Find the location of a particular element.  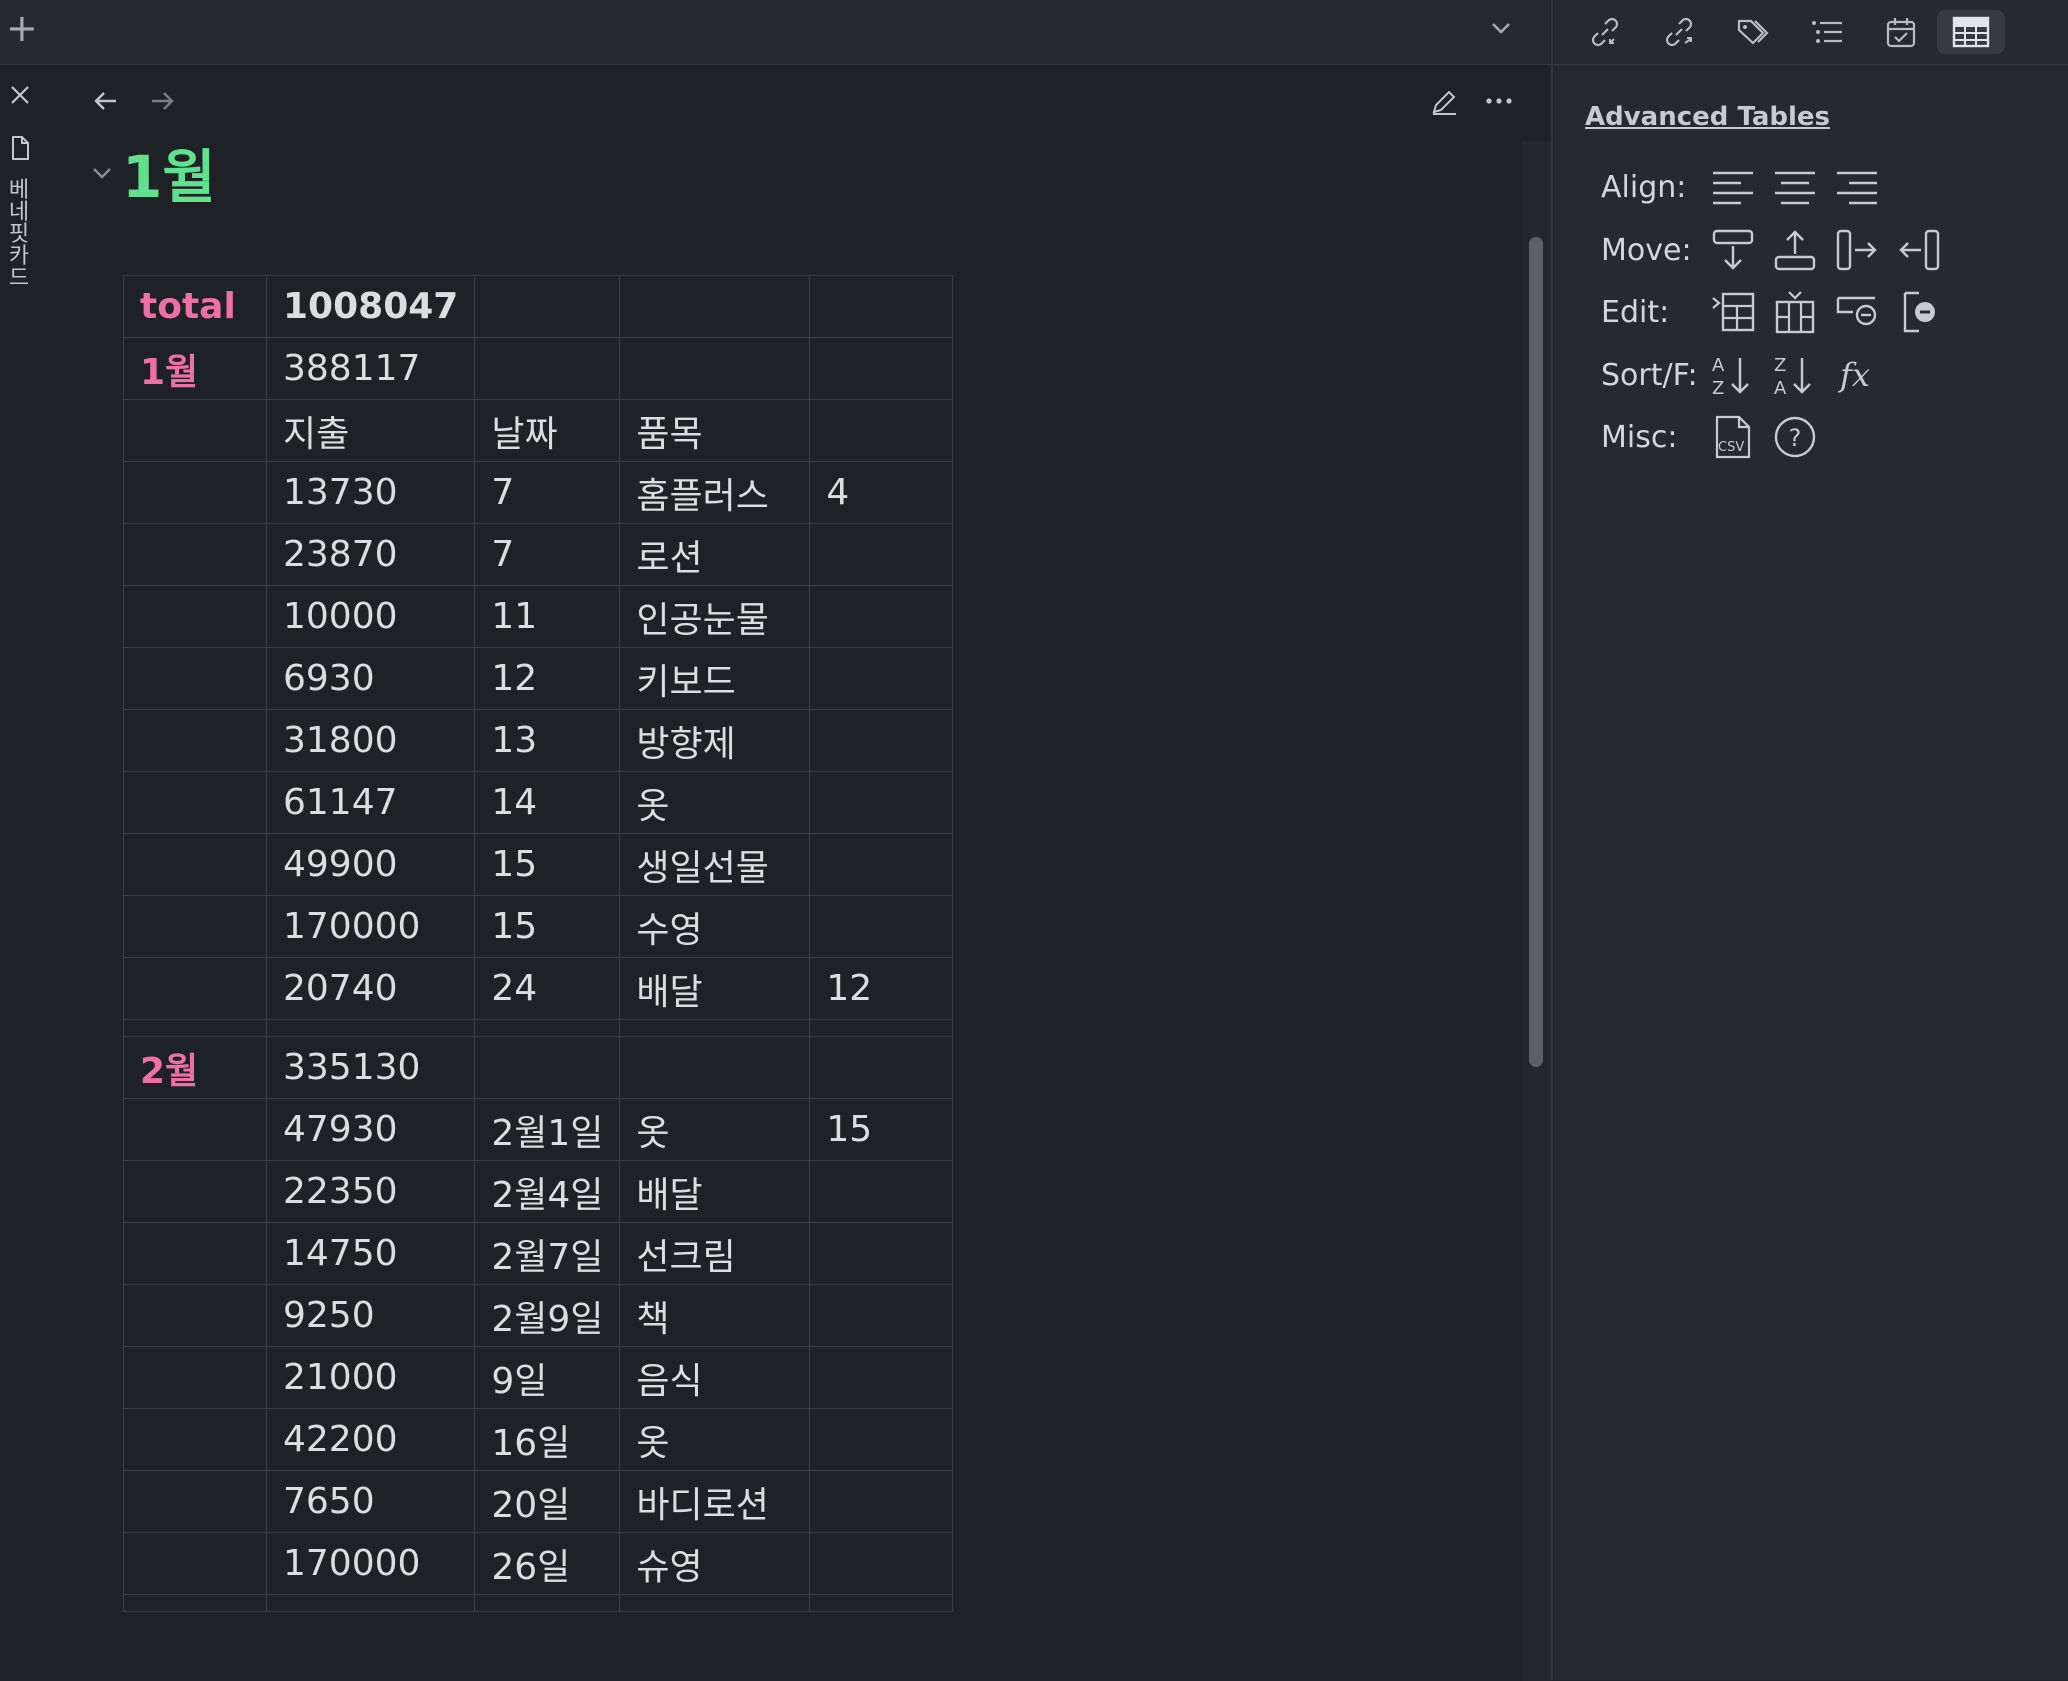

table-cell: 14 is located at coordinates (547, 802).